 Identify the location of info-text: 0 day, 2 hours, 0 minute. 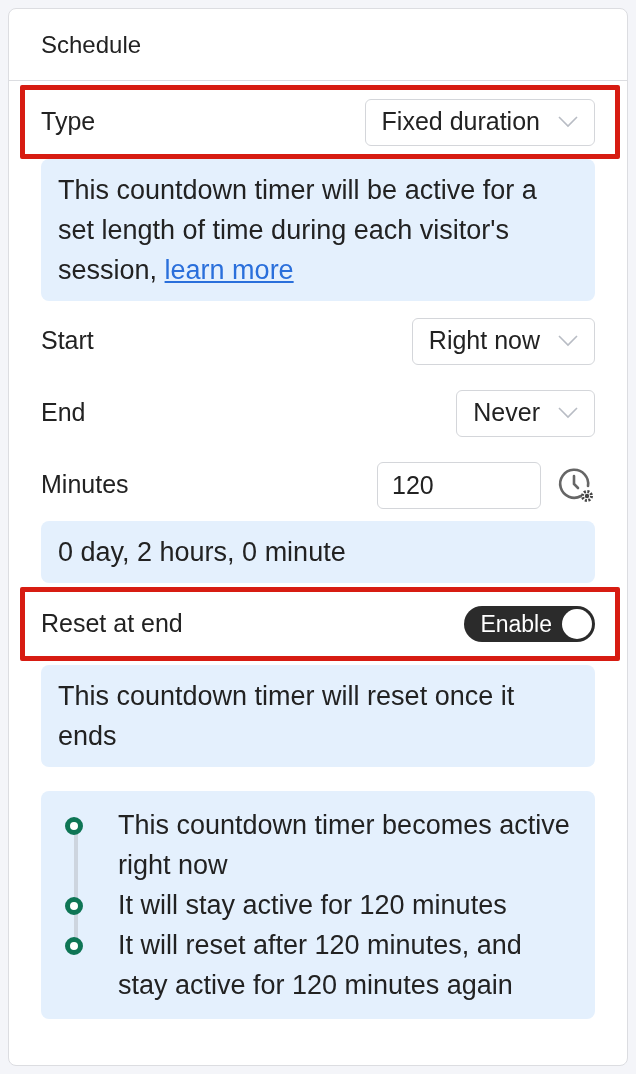
(202, 552).